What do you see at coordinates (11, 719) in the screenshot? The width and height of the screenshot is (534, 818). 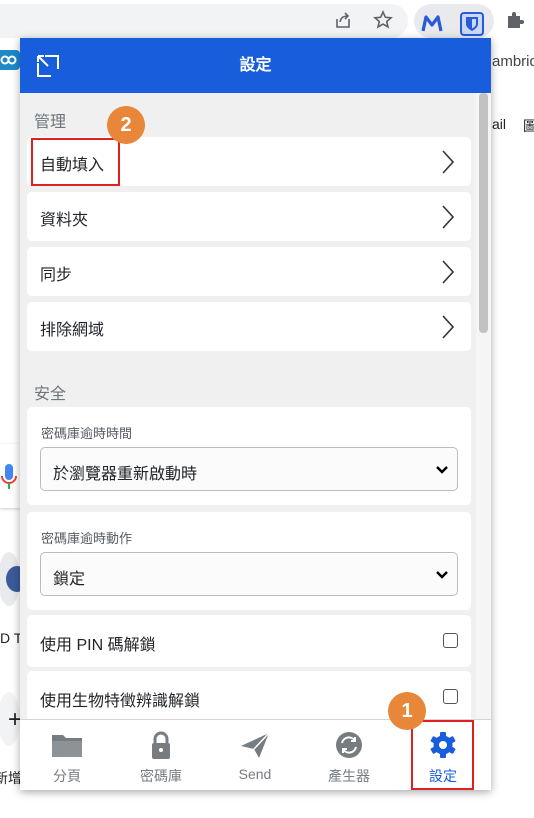 I see `bg-add-shortcut-tile: +` at bounding box center [11, 719].